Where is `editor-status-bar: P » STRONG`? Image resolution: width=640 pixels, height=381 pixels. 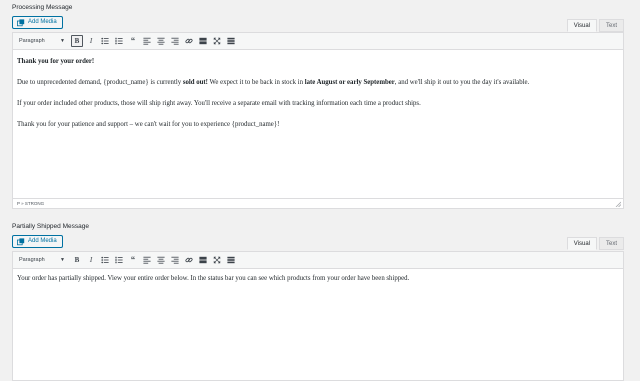
editor-status-bar: P » STRONG is located at coordinates (318, 203).